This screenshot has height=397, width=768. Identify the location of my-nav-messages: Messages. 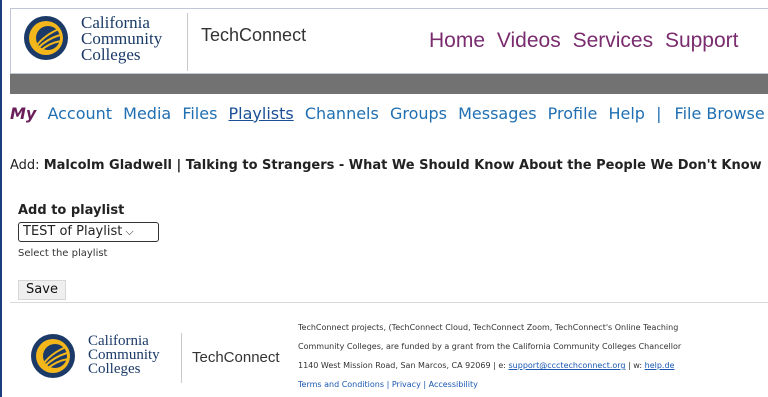
(497, 113).